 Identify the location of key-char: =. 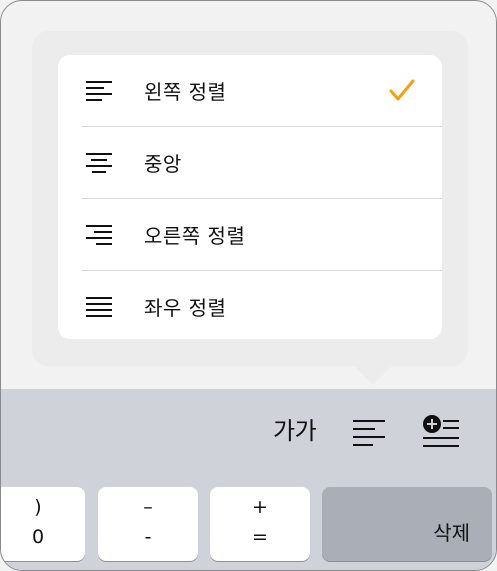
(260, 537).